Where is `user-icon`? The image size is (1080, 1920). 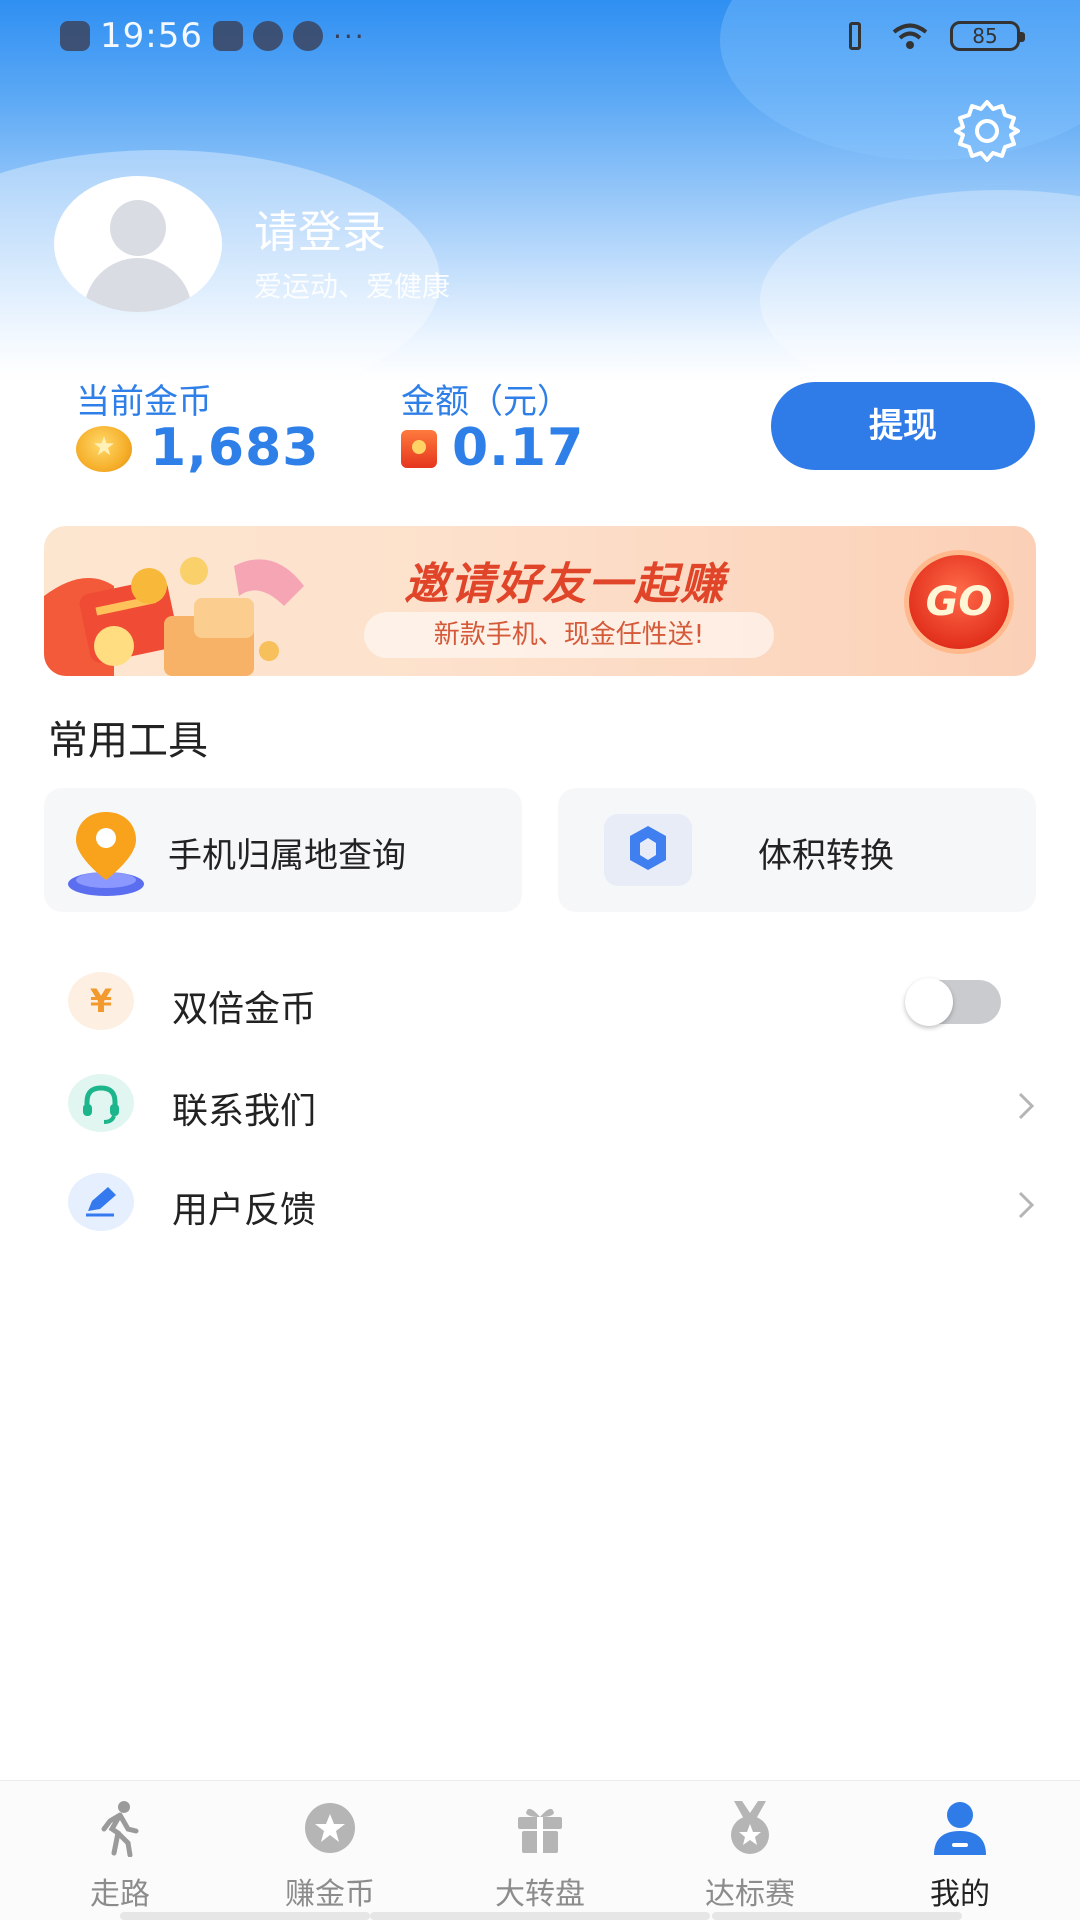 user-icon is located at coordinates (960, 1828).